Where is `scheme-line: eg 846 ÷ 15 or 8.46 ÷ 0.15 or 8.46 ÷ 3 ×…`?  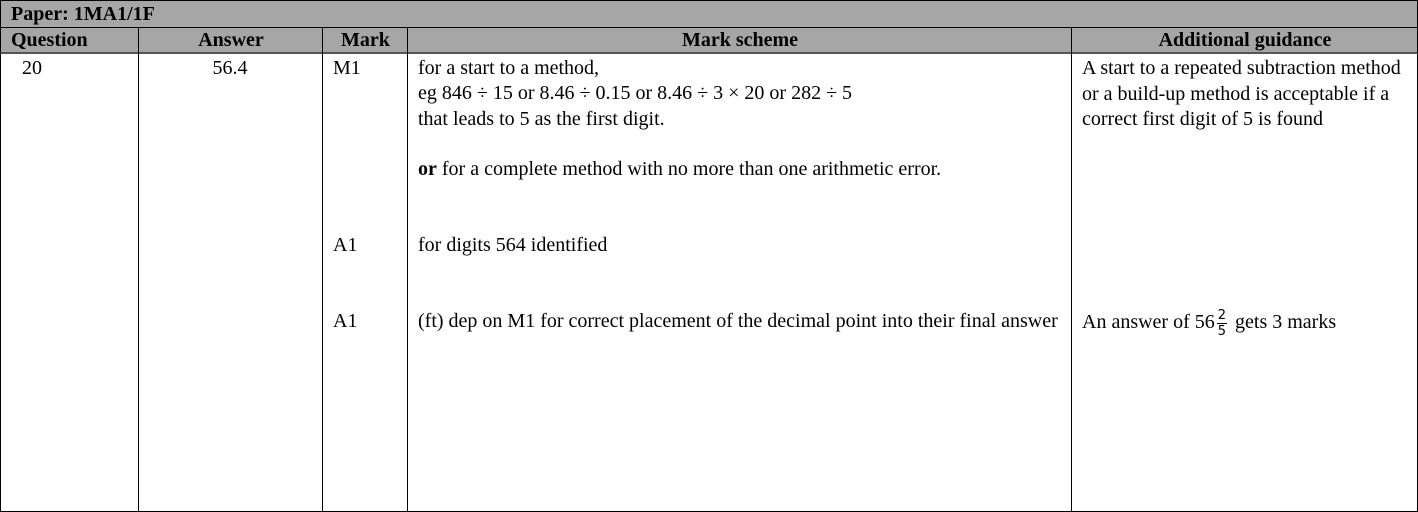 scheme-line: eg 846 ÷ 15 or 8.46 ÷ 0.15 or 8.46 ÷ 3 ×… is located at coordinates (635, 93).